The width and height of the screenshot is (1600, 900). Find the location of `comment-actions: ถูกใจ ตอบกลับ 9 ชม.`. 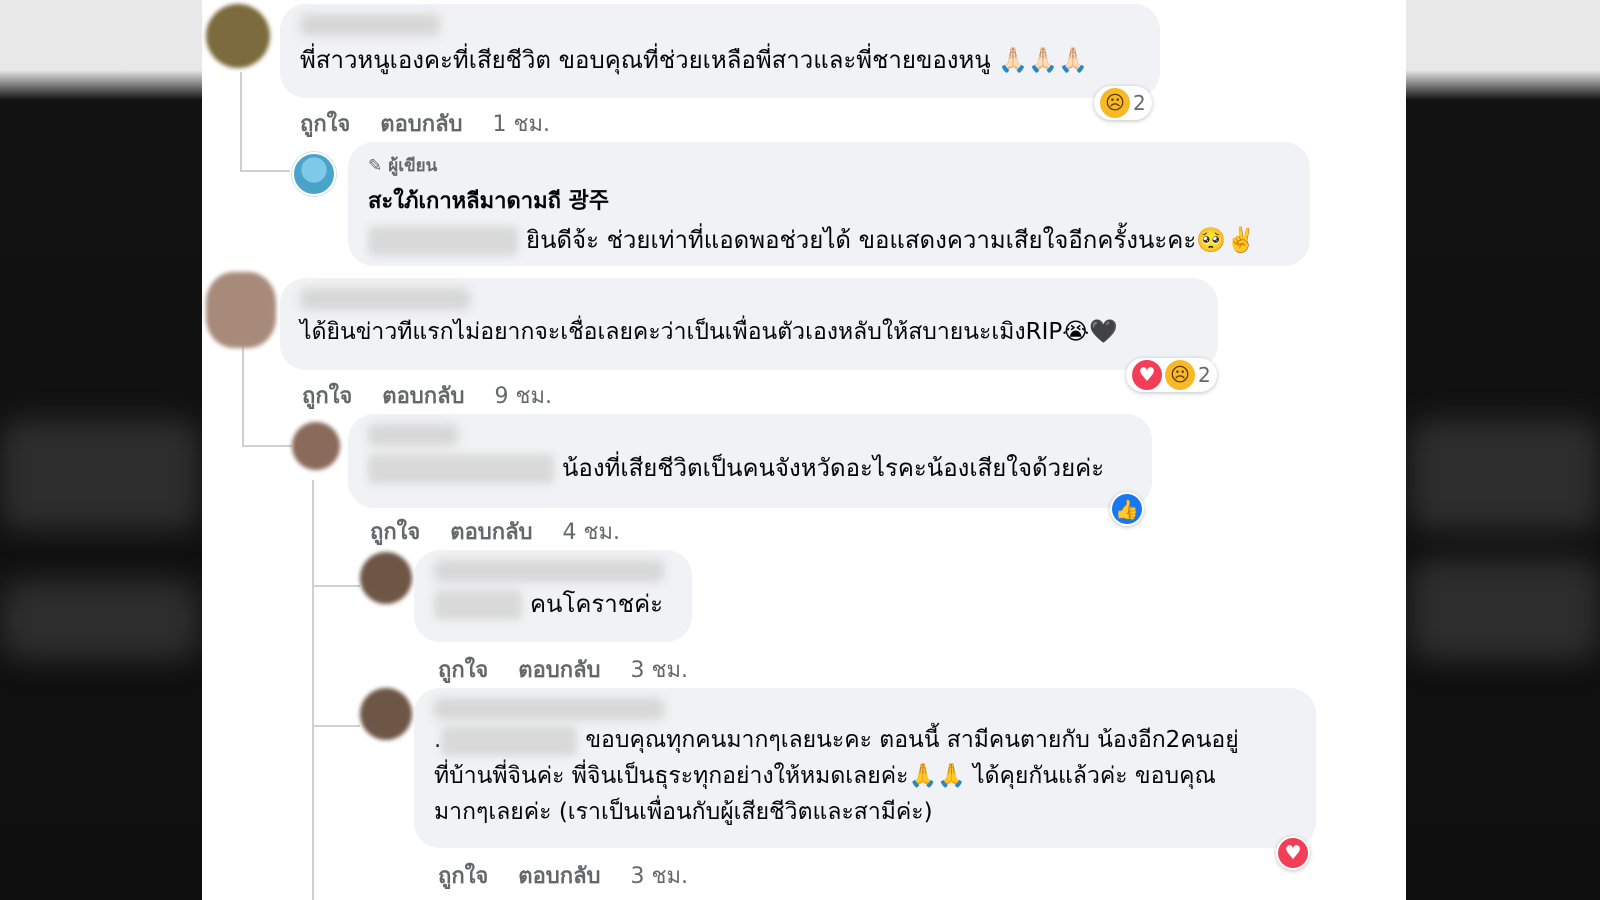

comment-actions: ถูกใจ ตอบกลับ 9 ชม. is located at coordinates (427, 395).